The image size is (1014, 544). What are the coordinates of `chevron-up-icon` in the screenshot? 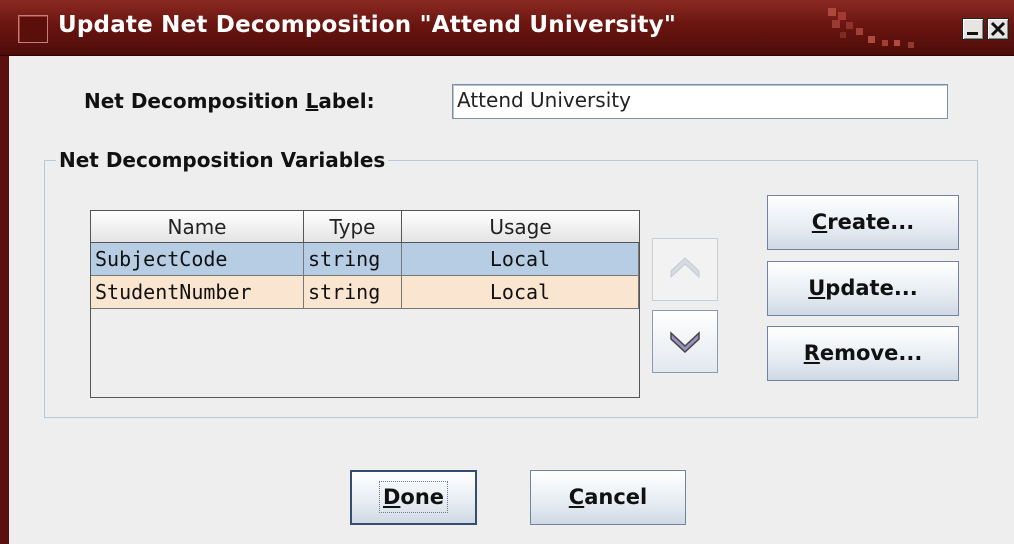 It's located at (685, 268).